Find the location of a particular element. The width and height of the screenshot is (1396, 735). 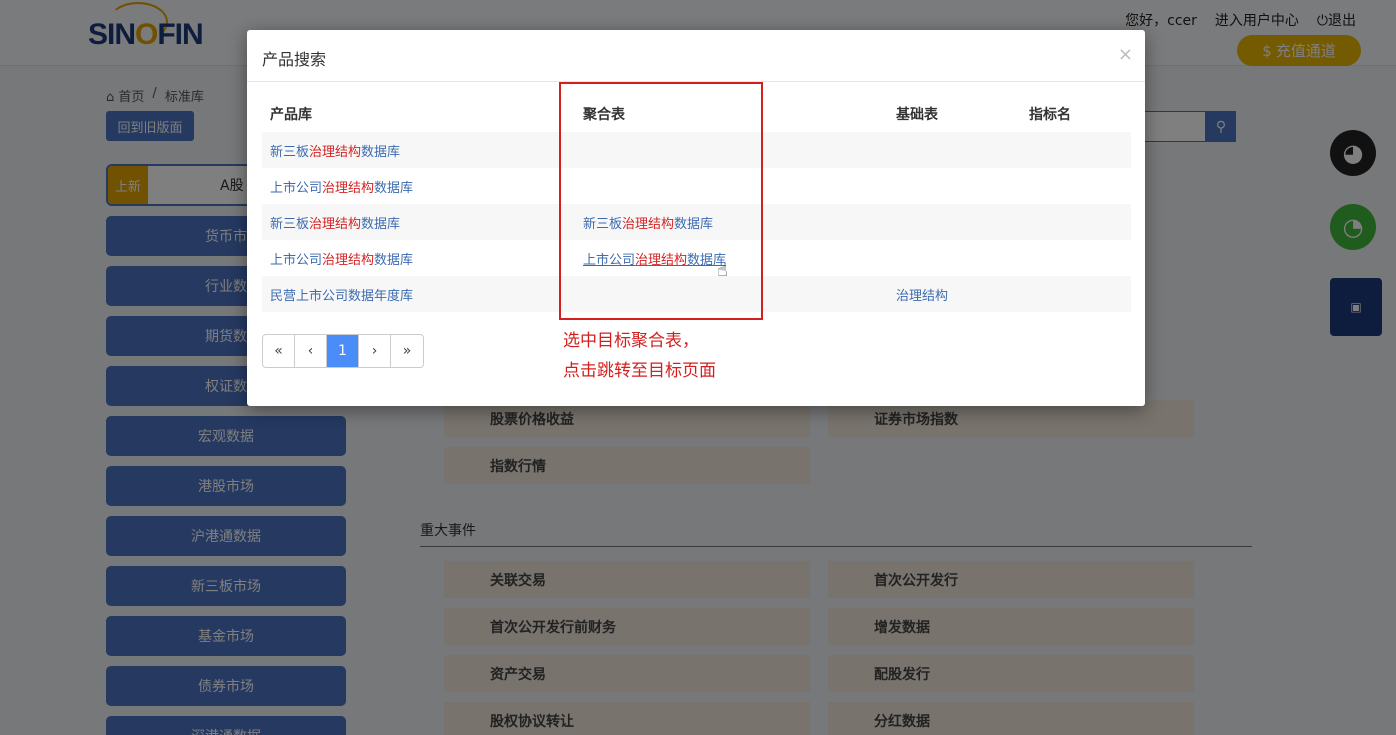

first-page-button: « is located at coordinates (279, 351).